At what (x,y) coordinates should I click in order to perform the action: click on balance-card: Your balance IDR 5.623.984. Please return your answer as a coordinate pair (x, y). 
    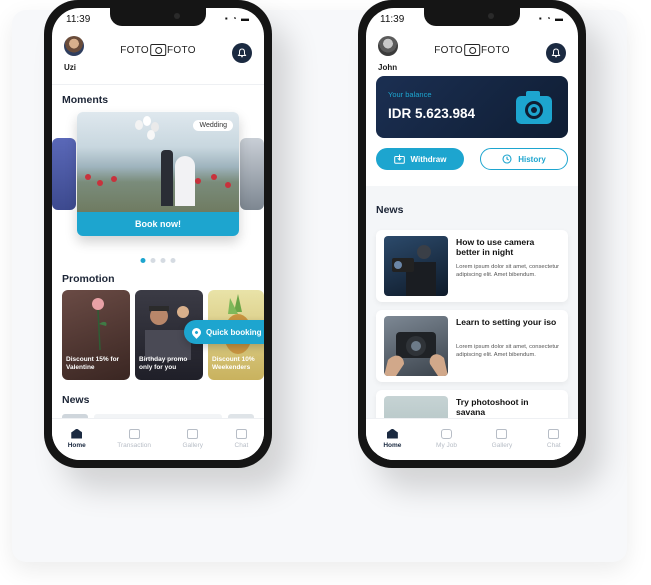
    Looking at the image, I should click on (472, 107).